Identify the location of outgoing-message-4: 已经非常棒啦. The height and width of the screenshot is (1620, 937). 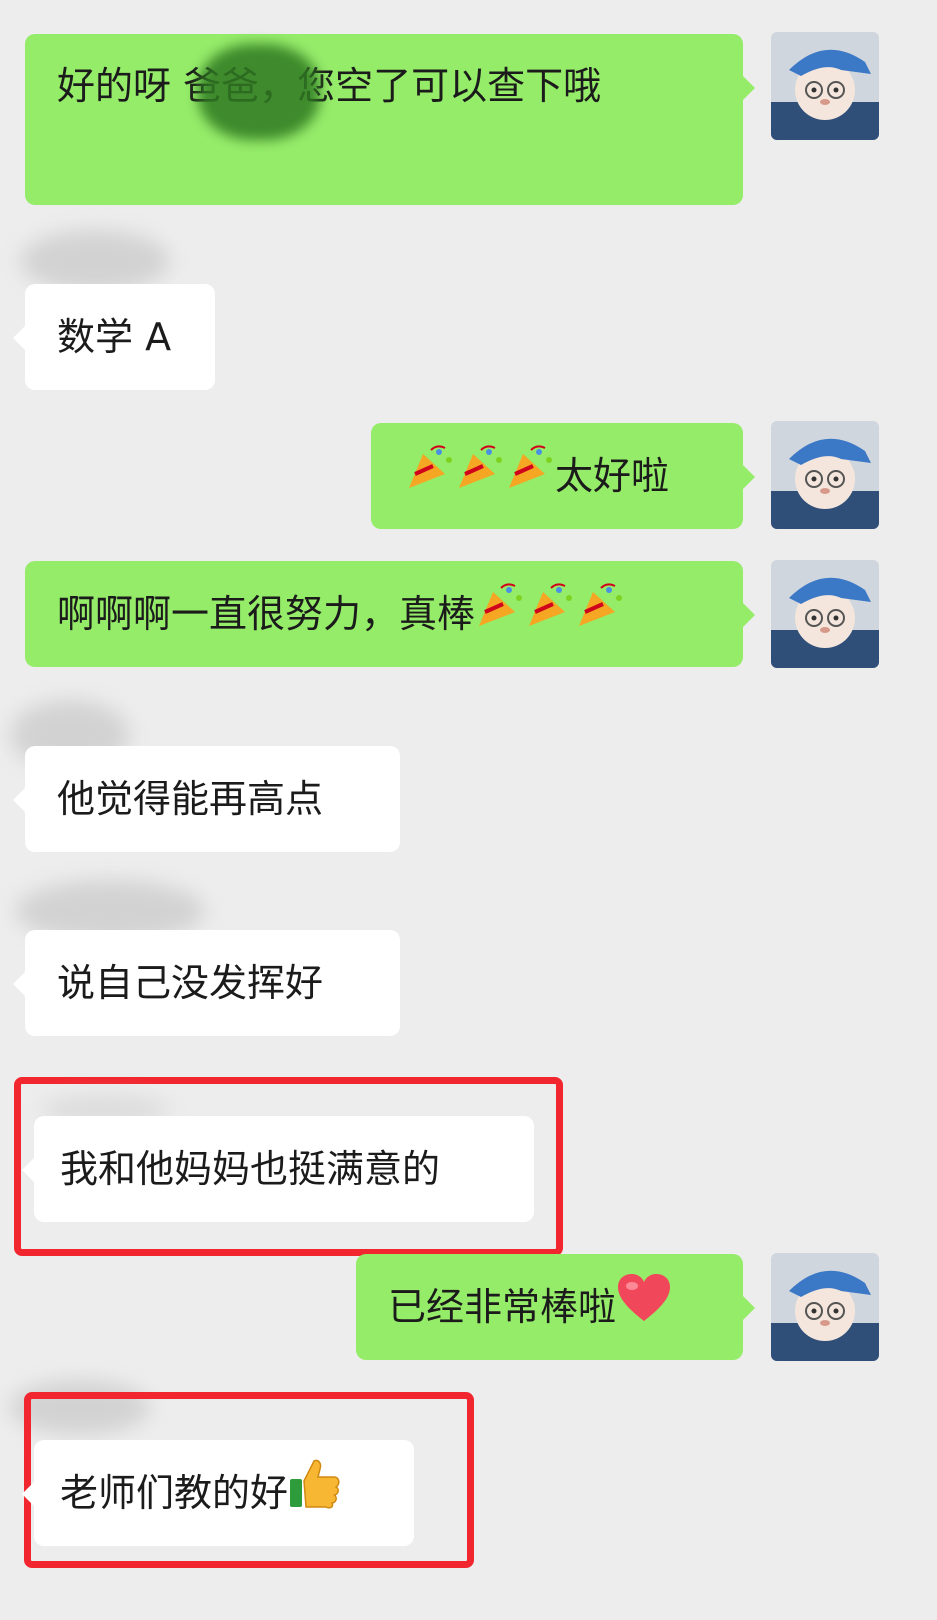
(555, 1308).